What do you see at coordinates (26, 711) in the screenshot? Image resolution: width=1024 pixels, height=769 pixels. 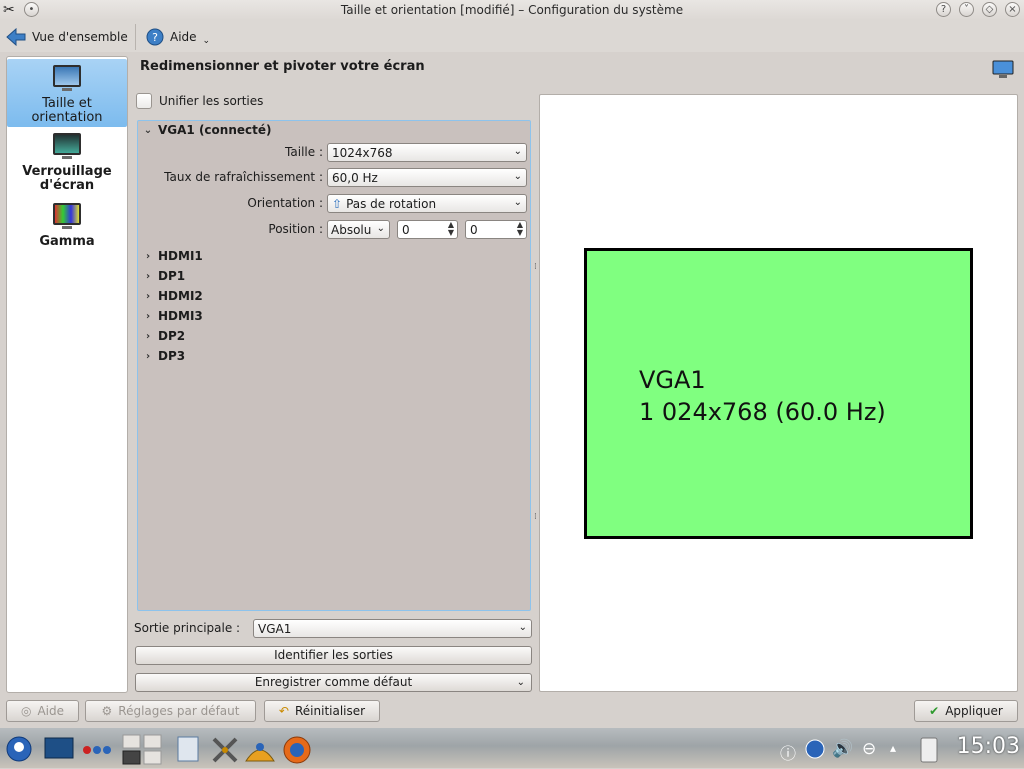 I see `lifebuoy-icon: ◎` at bounding box center [26, 711].